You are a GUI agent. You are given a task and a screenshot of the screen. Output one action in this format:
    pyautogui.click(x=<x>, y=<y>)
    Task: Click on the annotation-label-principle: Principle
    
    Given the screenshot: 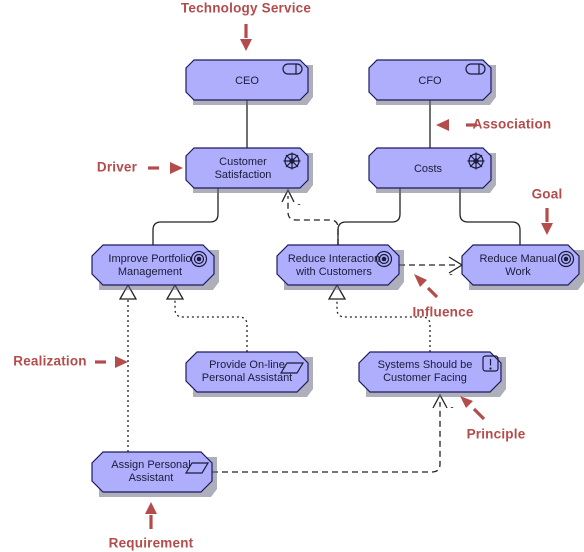 What is the action you would take?
    pyautogui.click(x=496, y=434)
    